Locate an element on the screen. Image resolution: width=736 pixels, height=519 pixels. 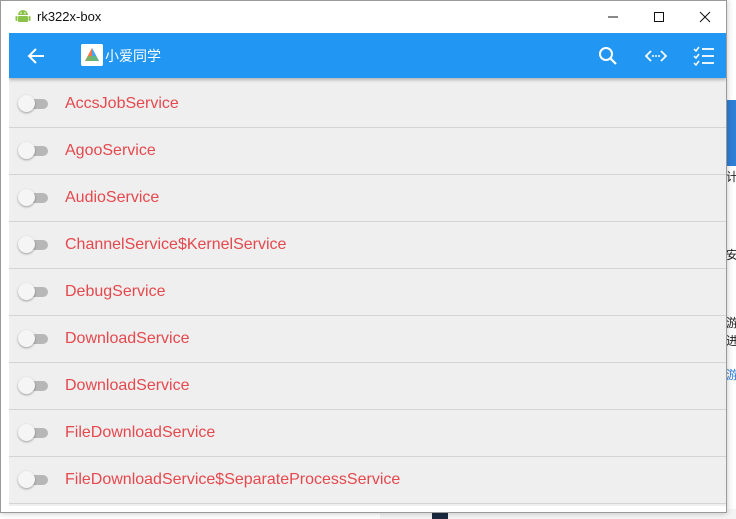
minimize-icon is located at coordinates (613, 16).